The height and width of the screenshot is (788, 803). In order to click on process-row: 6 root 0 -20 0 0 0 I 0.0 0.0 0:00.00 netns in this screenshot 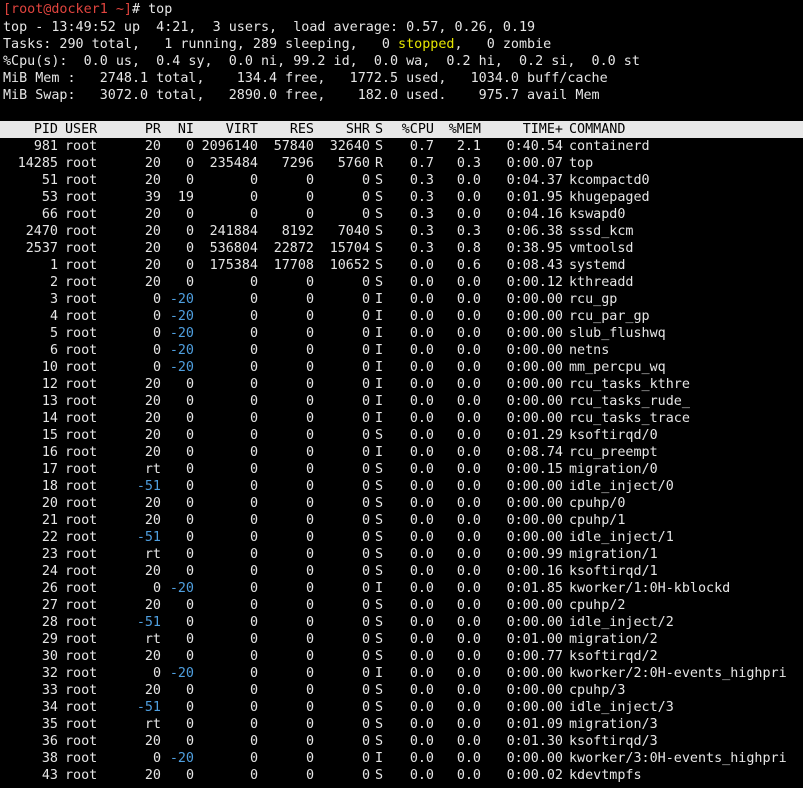, I will do `click(401, 350)`.